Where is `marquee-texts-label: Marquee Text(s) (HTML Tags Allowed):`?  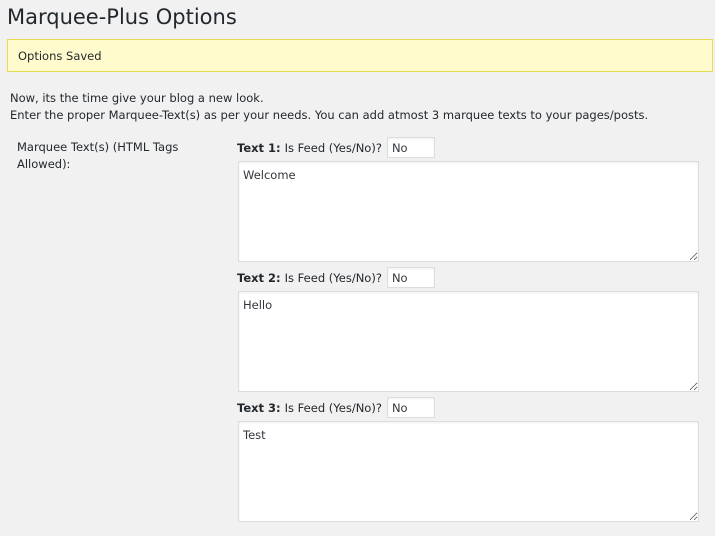 marquee-texts-label: Marquee Text(s) (HTML Tags Allowed): is located at coordinates (98, 155).